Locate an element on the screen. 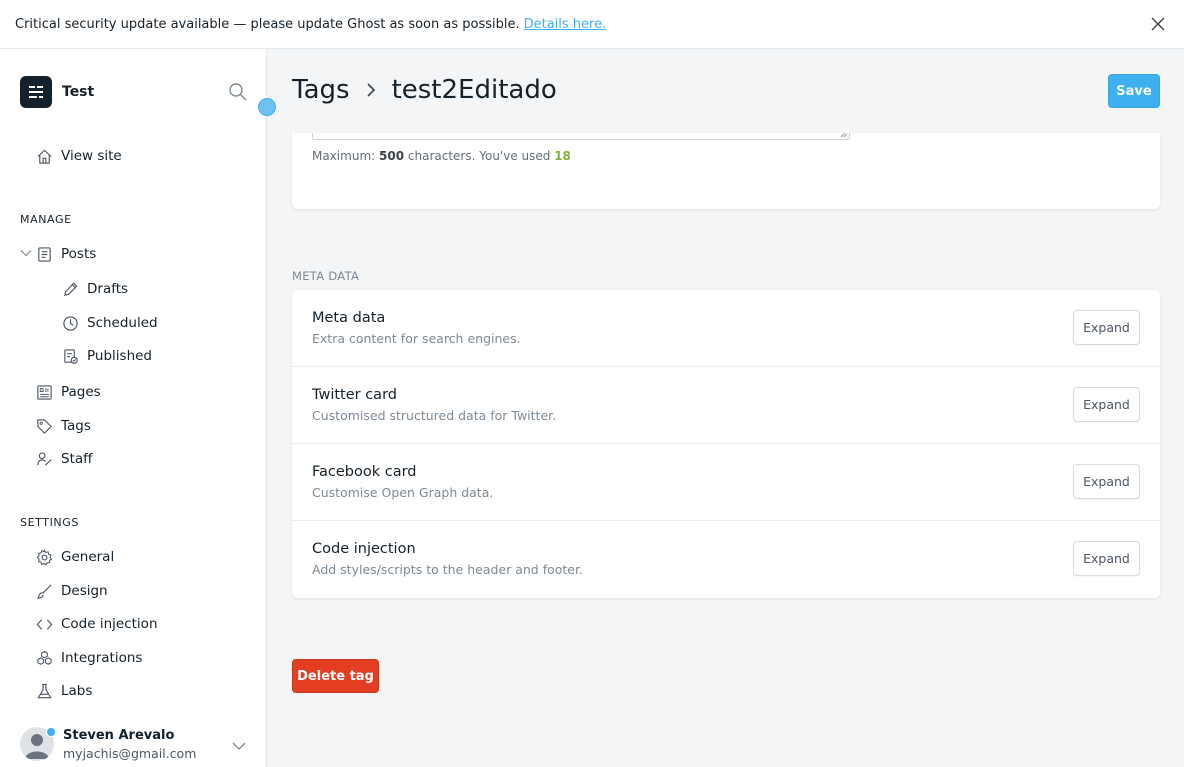  sidebar-item-general: General is located at coordinates (74, 557).